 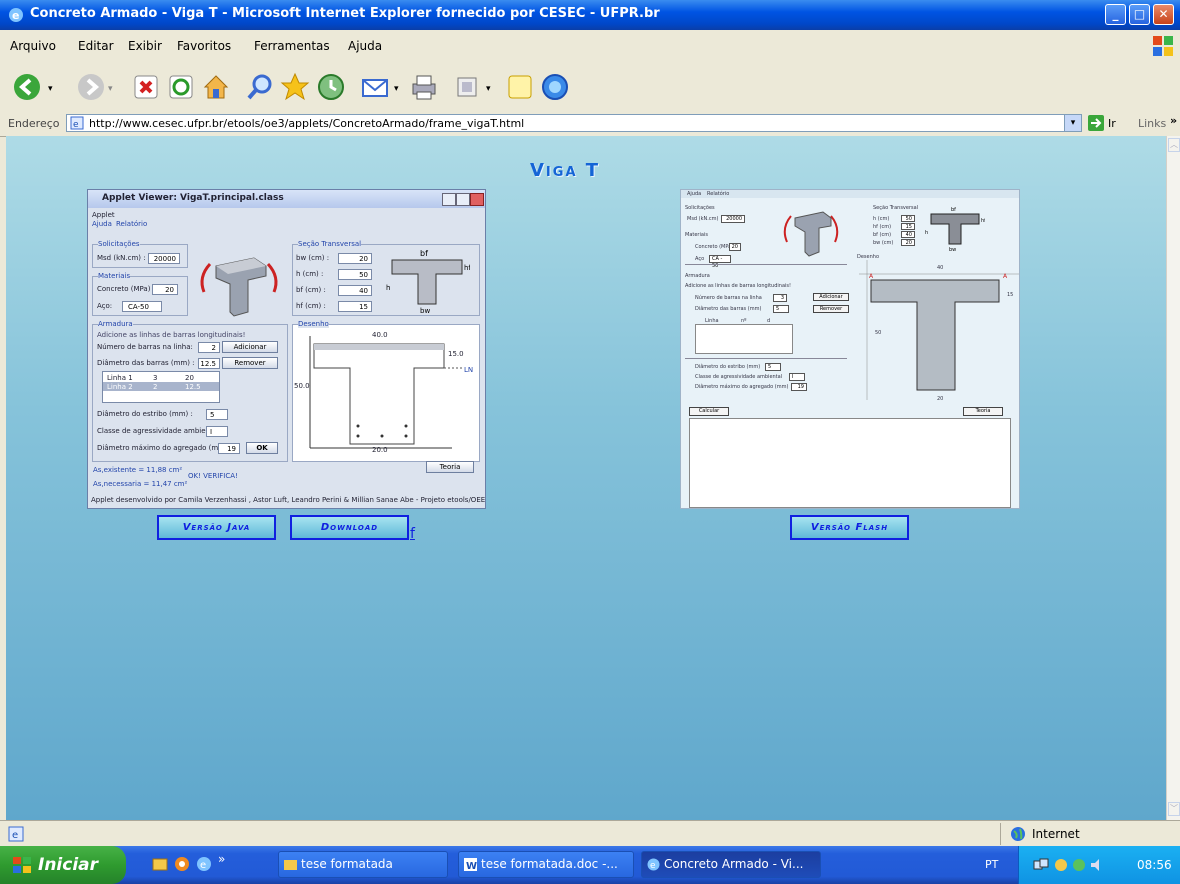 What do you see at coordinates (145, 46) in the screenshot?
I see `menu-exibir: Exibir` at bounding box center [145, 46].